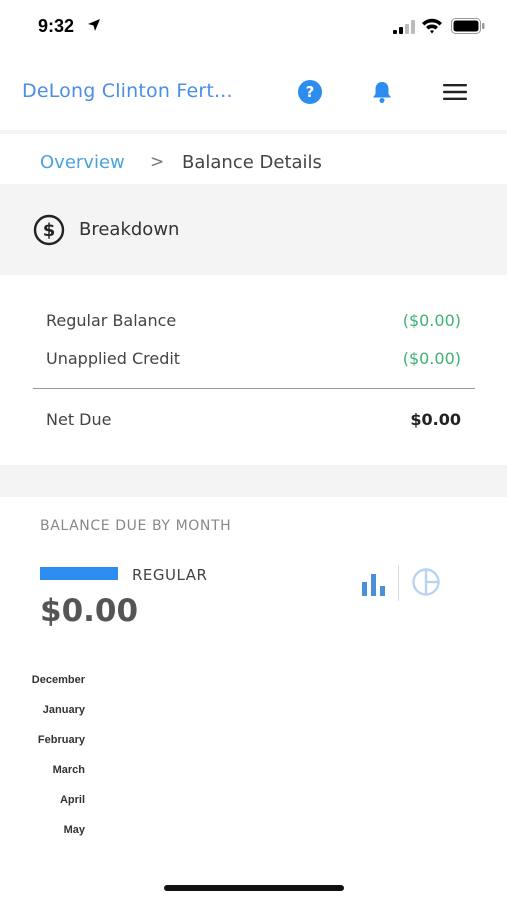 Image resolution: width=507 pixels, height=900 pixels. Describe the element at coordinates (468, 26) in the screenshot. I see `battery-icon` at that location.